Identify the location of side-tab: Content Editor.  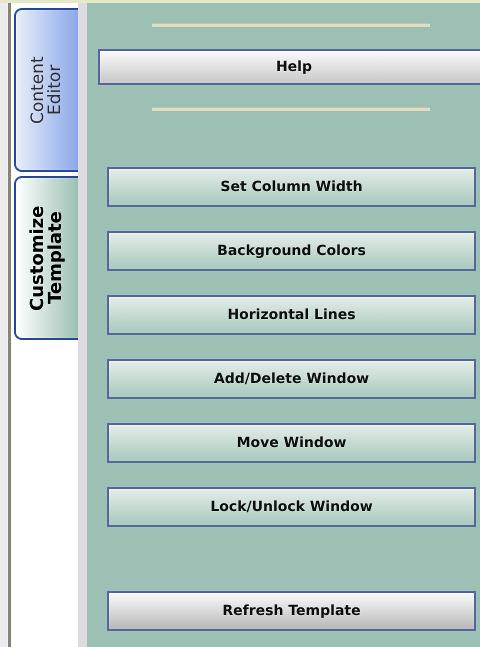
(46, 90).